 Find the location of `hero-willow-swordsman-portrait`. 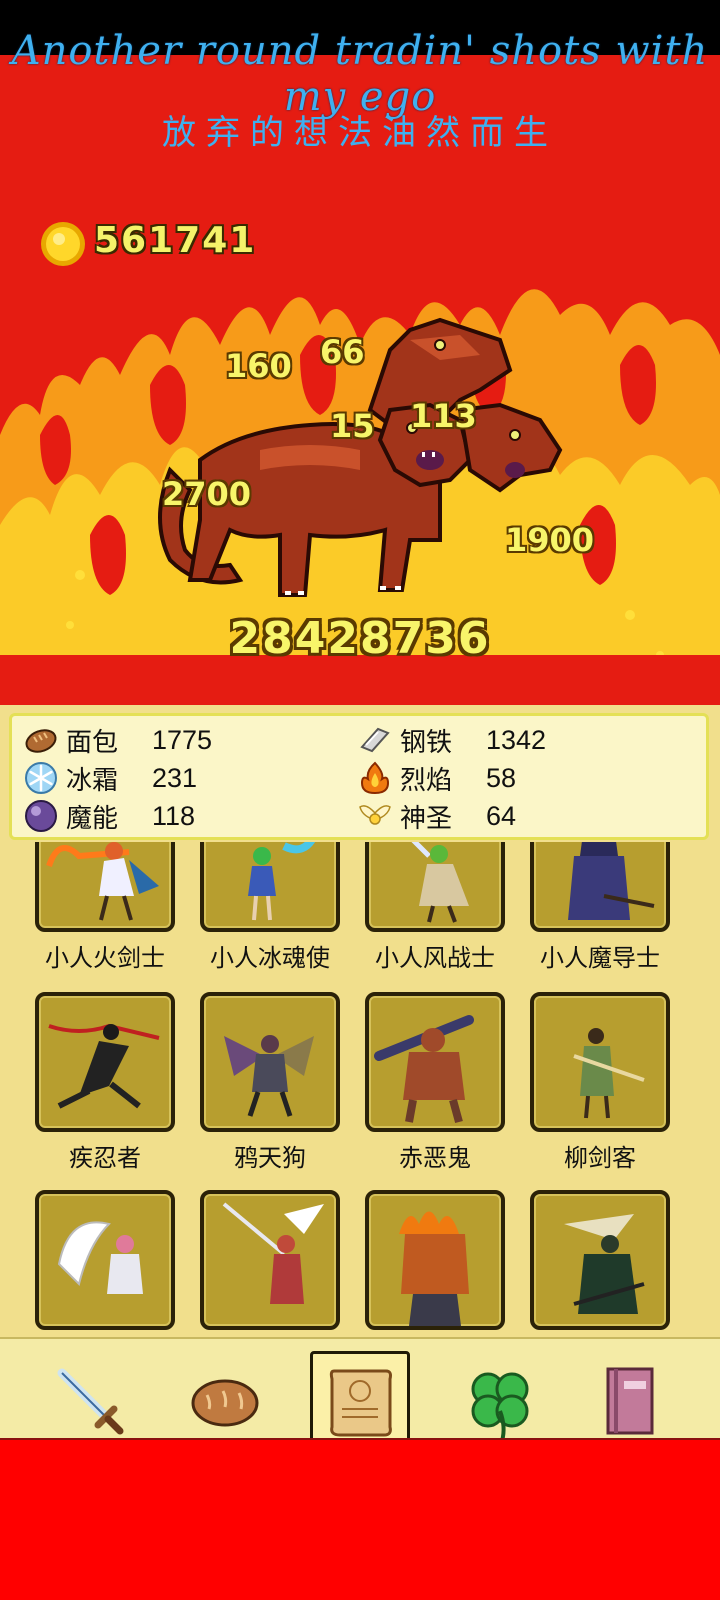

hero-willow-swordsman-portrait is located at coordinates (609, 1073).